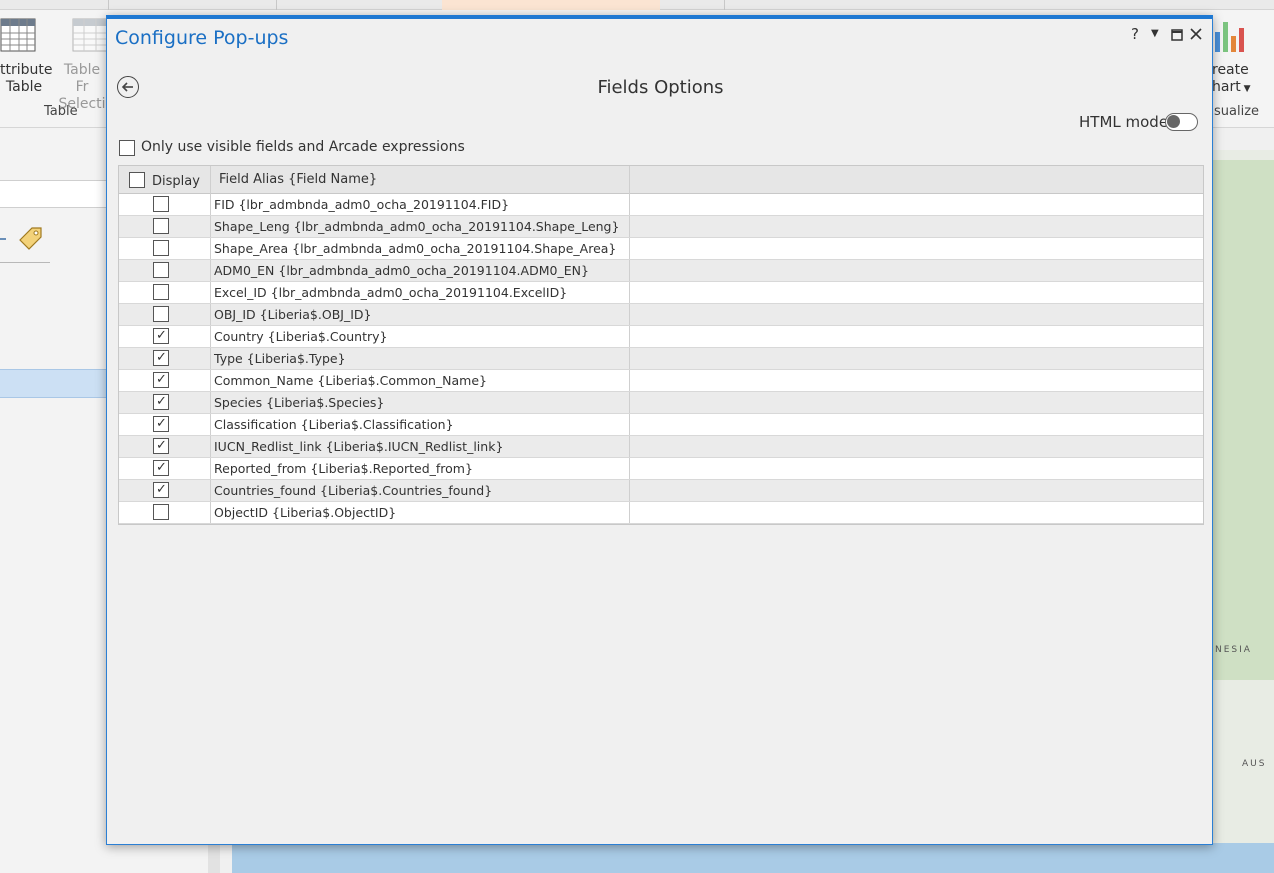 This screenshot has height=873, width=1274. Describe the element at coordinates (25, 262) in the screenshot. I see `pane-divider` at that location.